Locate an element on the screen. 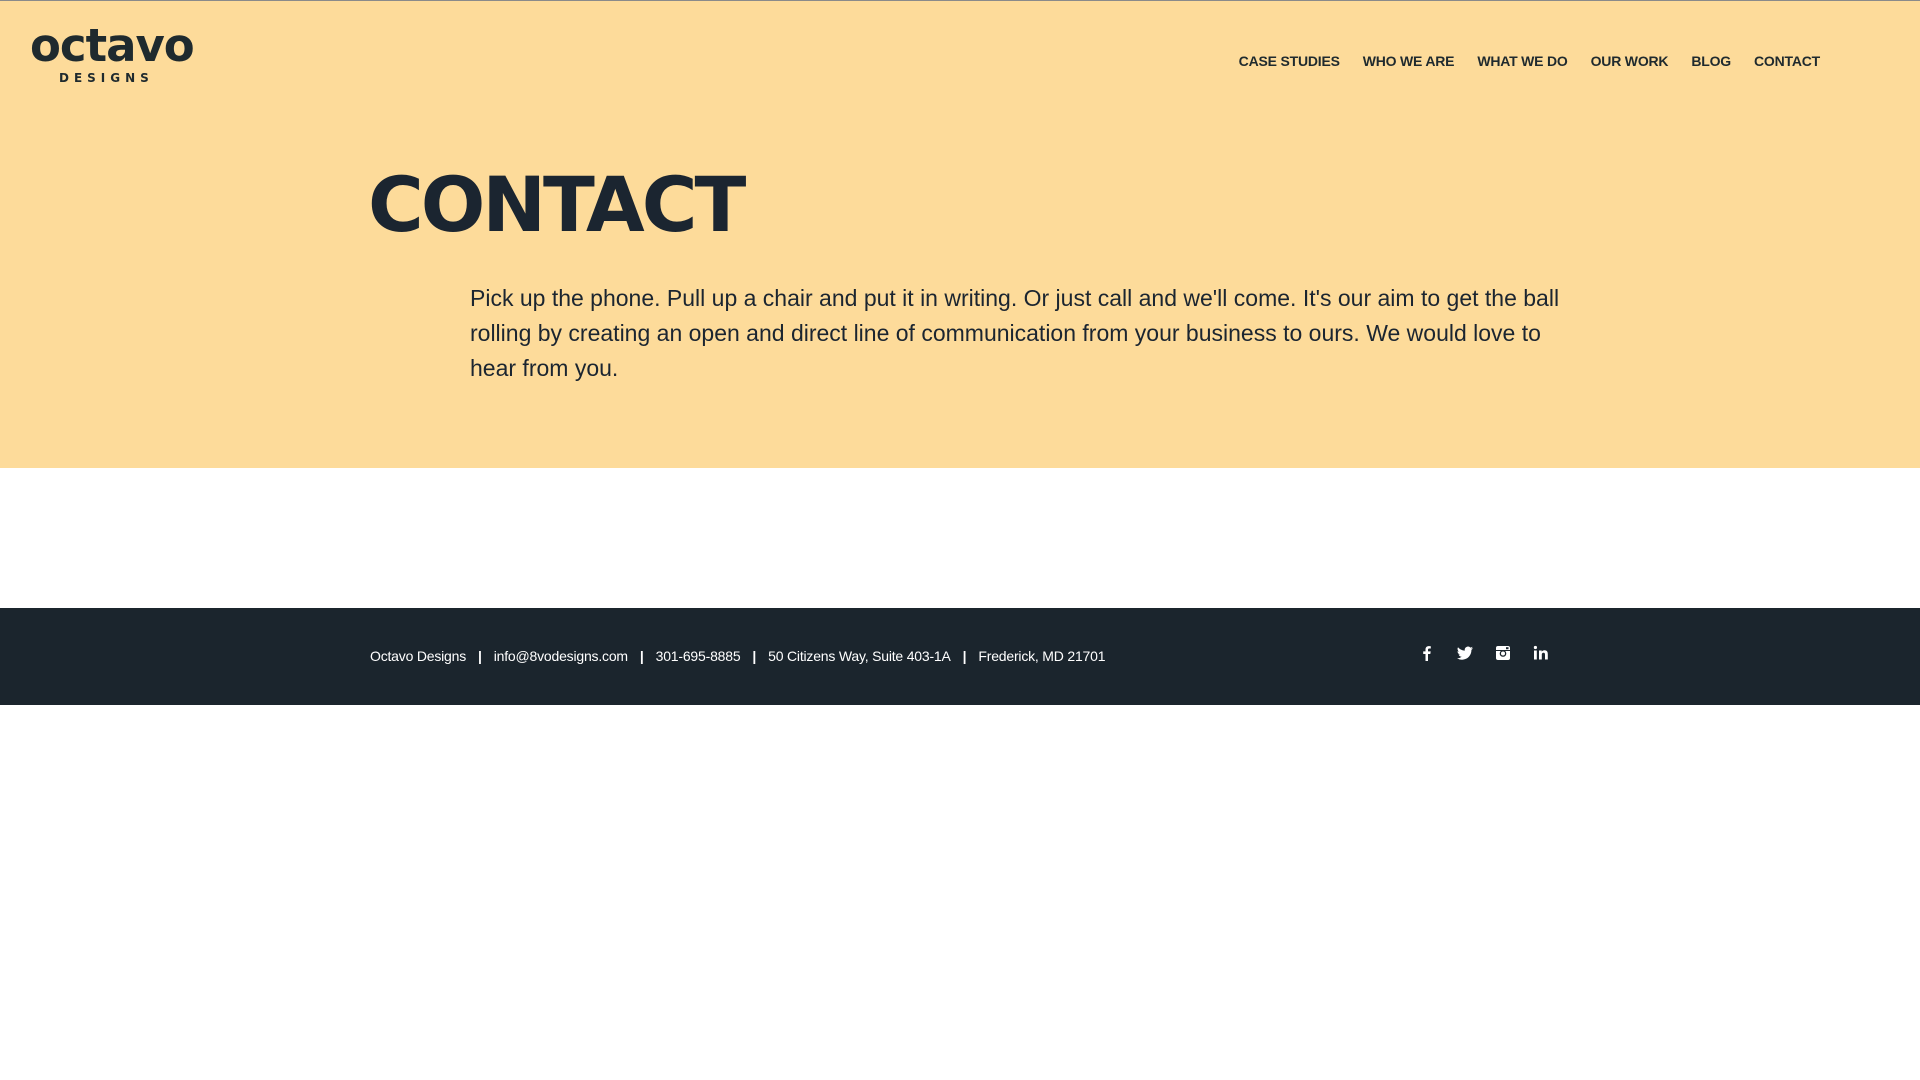  logo-wordmark: octavo is located at coordinates (112, 45).